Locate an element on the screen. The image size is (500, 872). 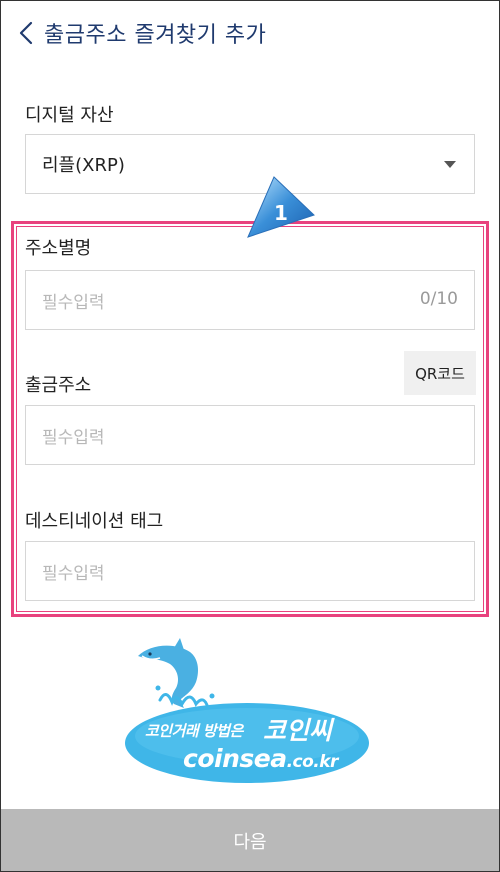
watermark-brand-korean: 코인씨 is located at coordinates (298, 730).